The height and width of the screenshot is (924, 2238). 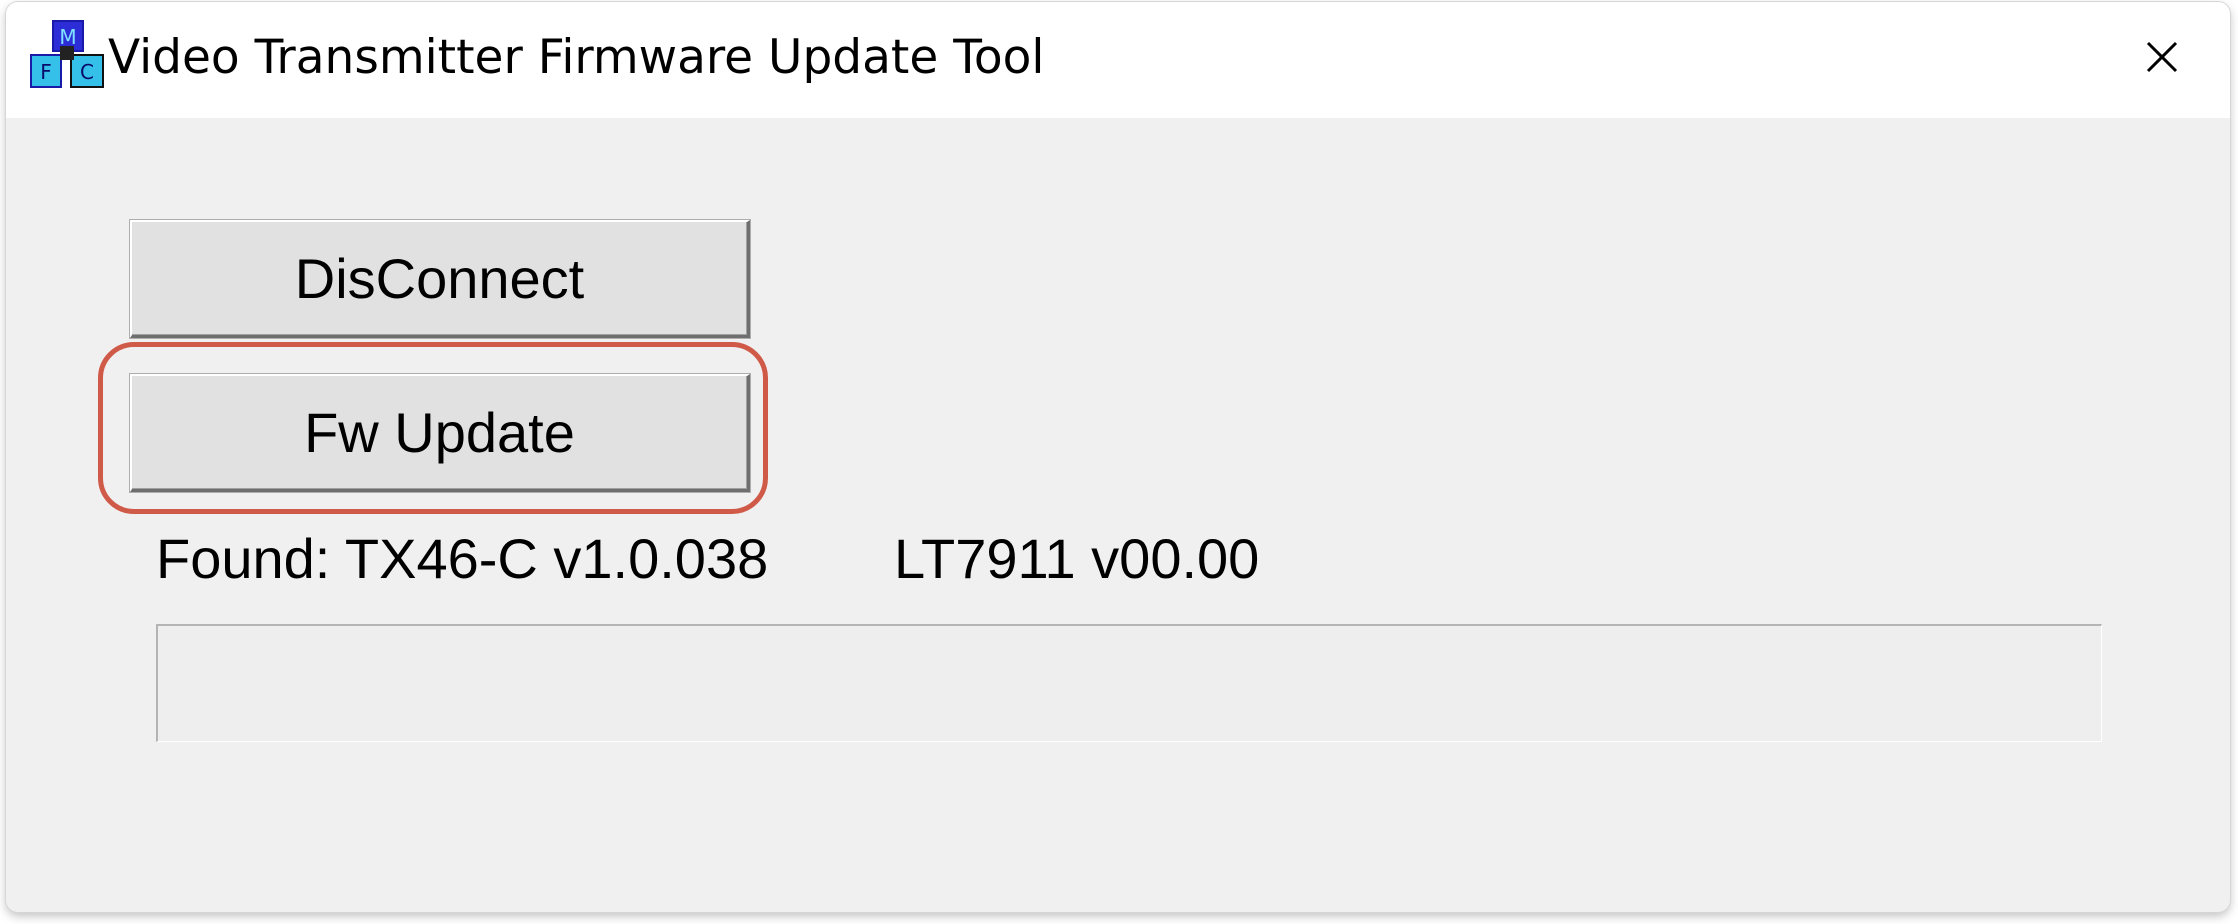 What do you see at coordinates (67, 54) in the screenshot?
I see `cubes-app-icon: M F C` at bounding box center [67, 54].